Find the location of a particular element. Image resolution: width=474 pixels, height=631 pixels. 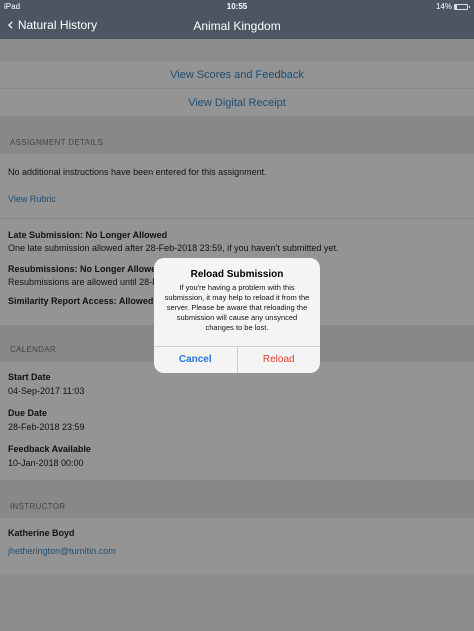

nav-bar: ‹ Natural History Animal Kingdom is located at coordinates (237, 26).